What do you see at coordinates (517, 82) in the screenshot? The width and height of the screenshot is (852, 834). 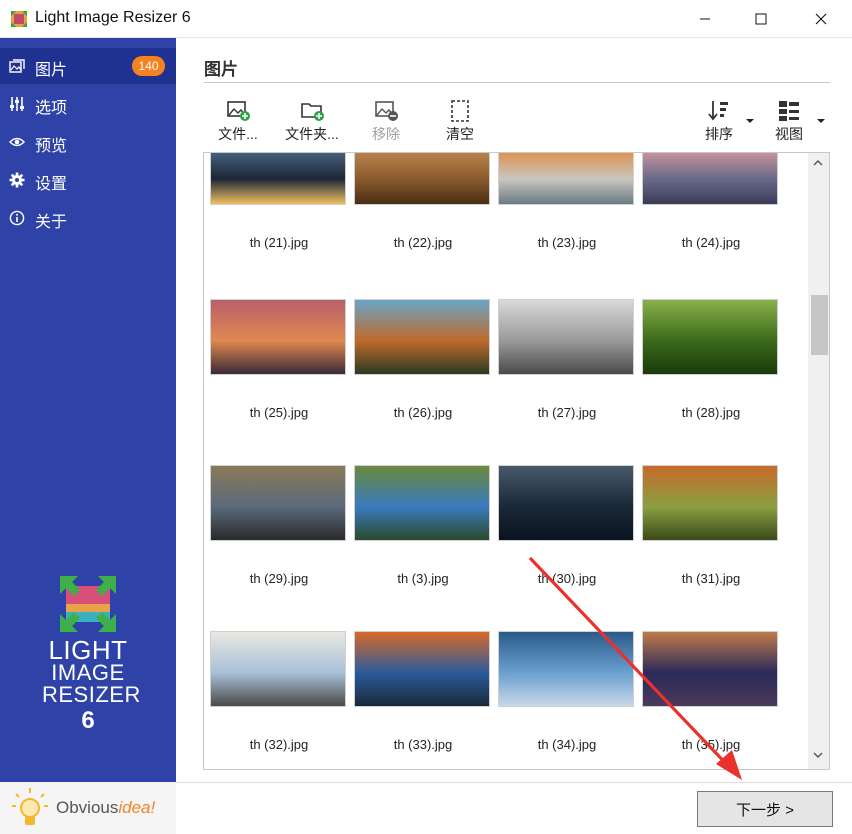 I see `title-divider` at bounding box center [517, 82].